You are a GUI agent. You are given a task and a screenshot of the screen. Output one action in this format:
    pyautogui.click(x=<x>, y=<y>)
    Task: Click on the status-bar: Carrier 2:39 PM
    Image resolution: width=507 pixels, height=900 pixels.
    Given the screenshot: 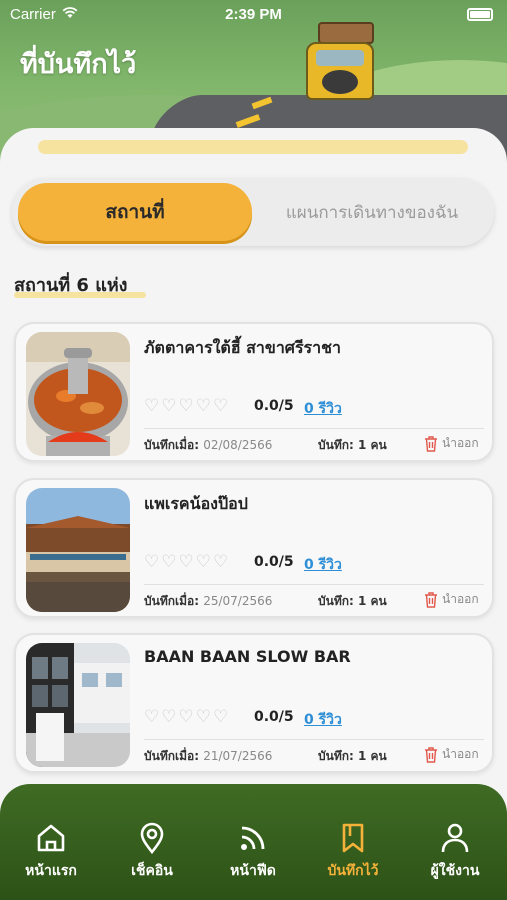 What is the action you would take?
    pyautogui.click(x=253, y=16)
    